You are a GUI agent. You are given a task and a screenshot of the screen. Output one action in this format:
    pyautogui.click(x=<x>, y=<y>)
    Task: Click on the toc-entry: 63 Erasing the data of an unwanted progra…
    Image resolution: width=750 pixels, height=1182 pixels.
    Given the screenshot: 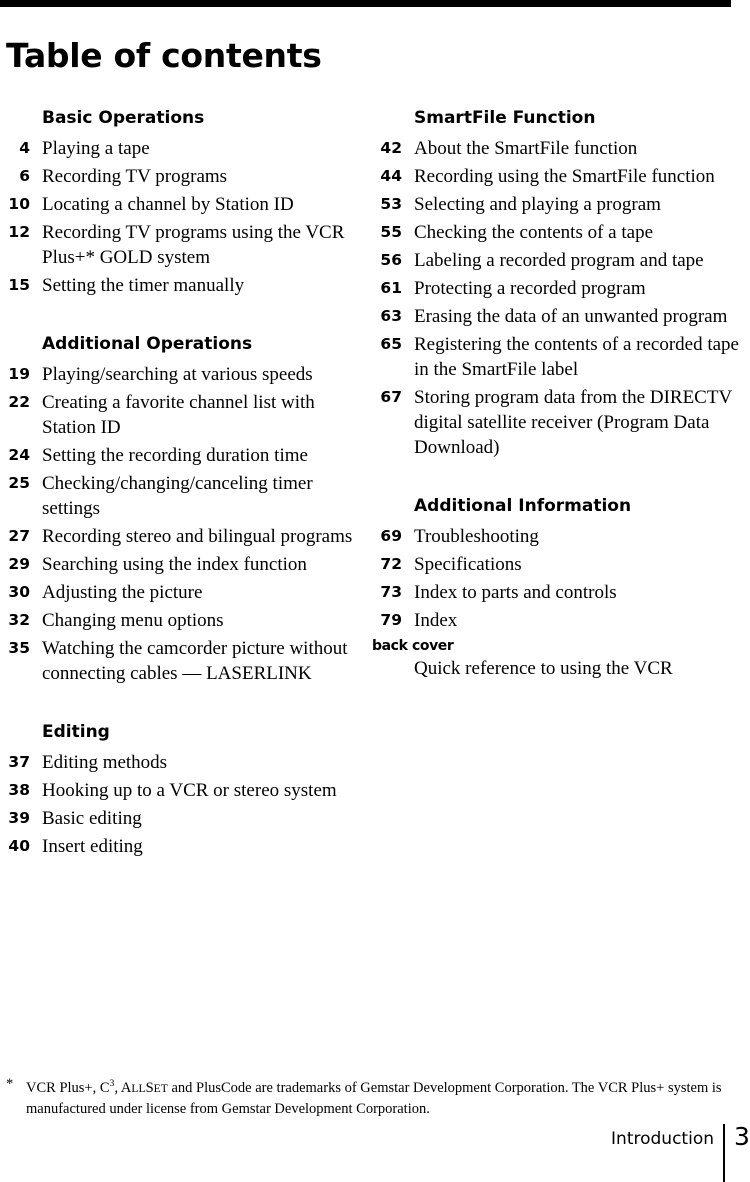 What is the action you would take?
    pyautogui.click(x=557, y=316)
    